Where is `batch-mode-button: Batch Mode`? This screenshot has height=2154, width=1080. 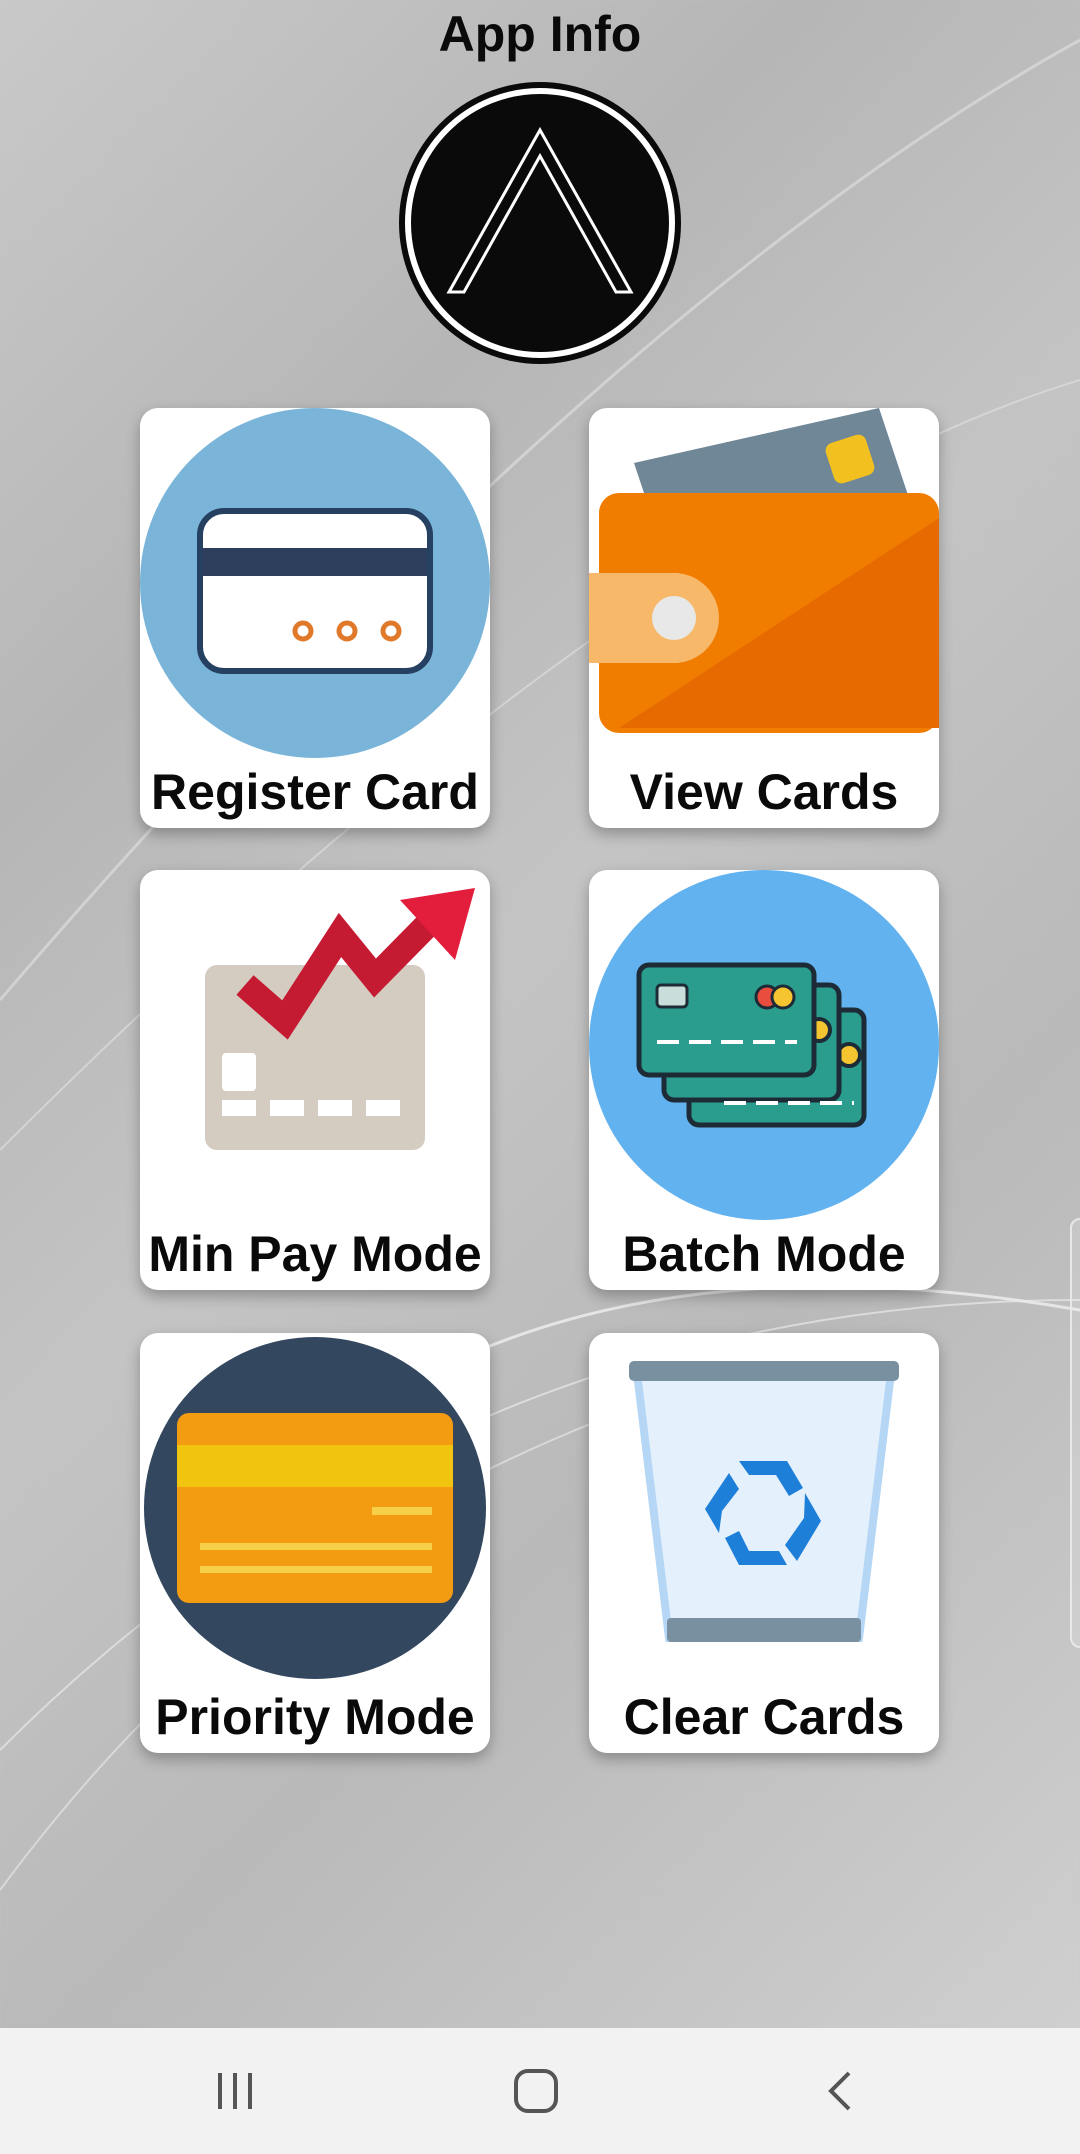
batch-mode-button: Batch Mode is located at coordinates (764, 1080).